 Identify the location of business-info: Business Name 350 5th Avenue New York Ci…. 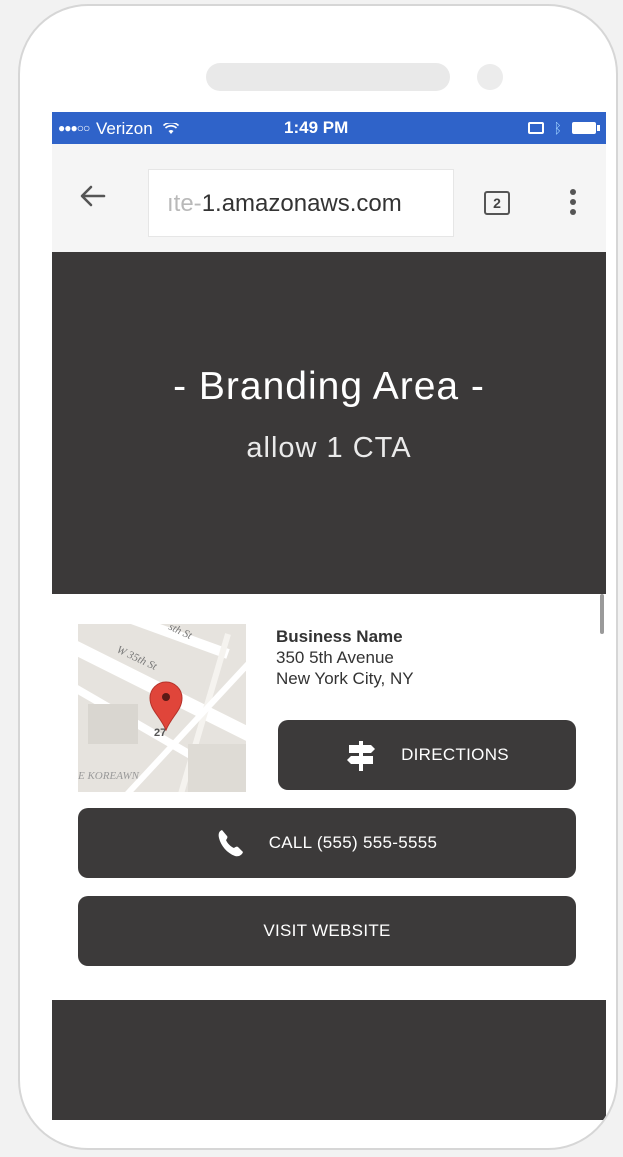
(345, 657).